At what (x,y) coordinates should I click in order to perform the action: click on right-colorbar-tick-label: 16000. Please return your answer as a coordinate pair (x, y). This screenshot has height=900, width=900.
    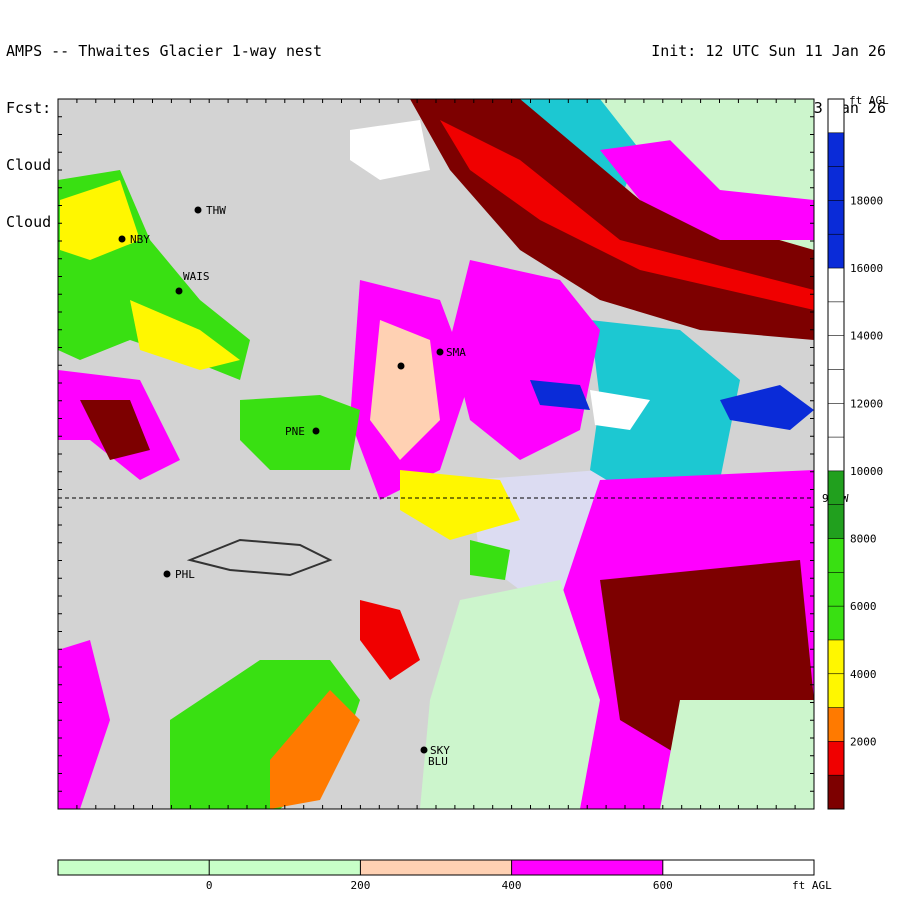
    Looking at the image, I should click on (866, 268).